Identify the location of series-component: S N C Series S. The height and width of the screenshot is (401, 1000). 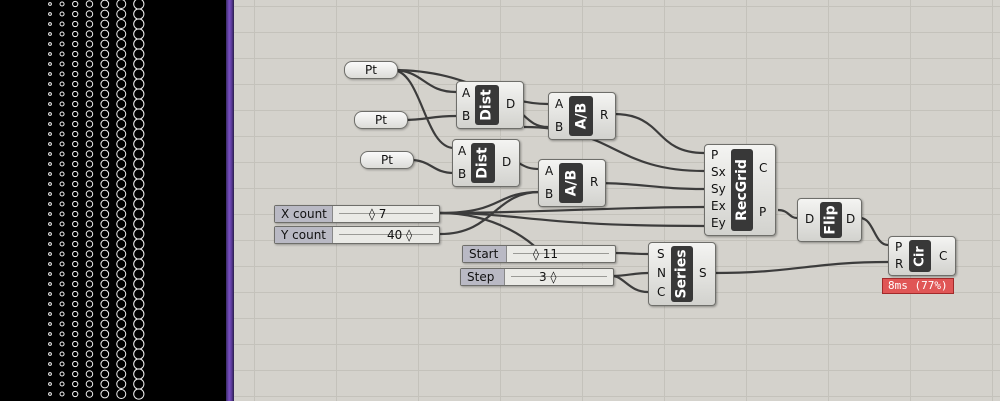
(682, 274).